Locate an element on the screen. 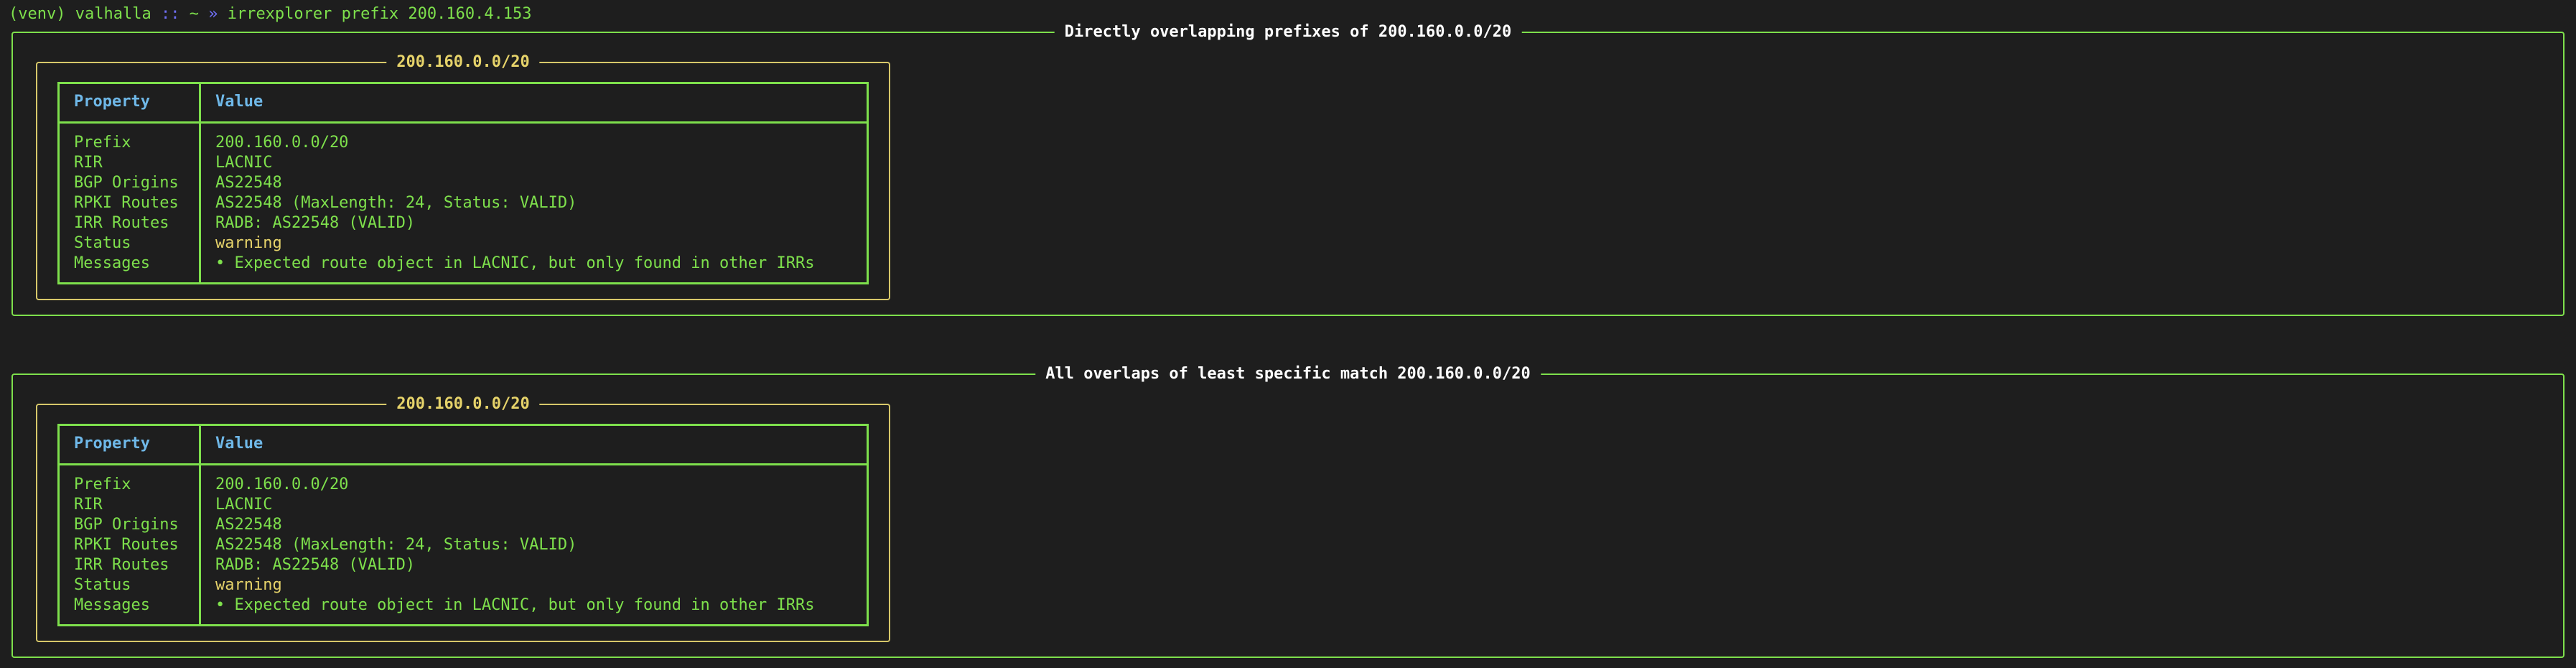  prompt-command: irrexplorer prefix 200.160.4.153 is located at coordinates (379, 14).